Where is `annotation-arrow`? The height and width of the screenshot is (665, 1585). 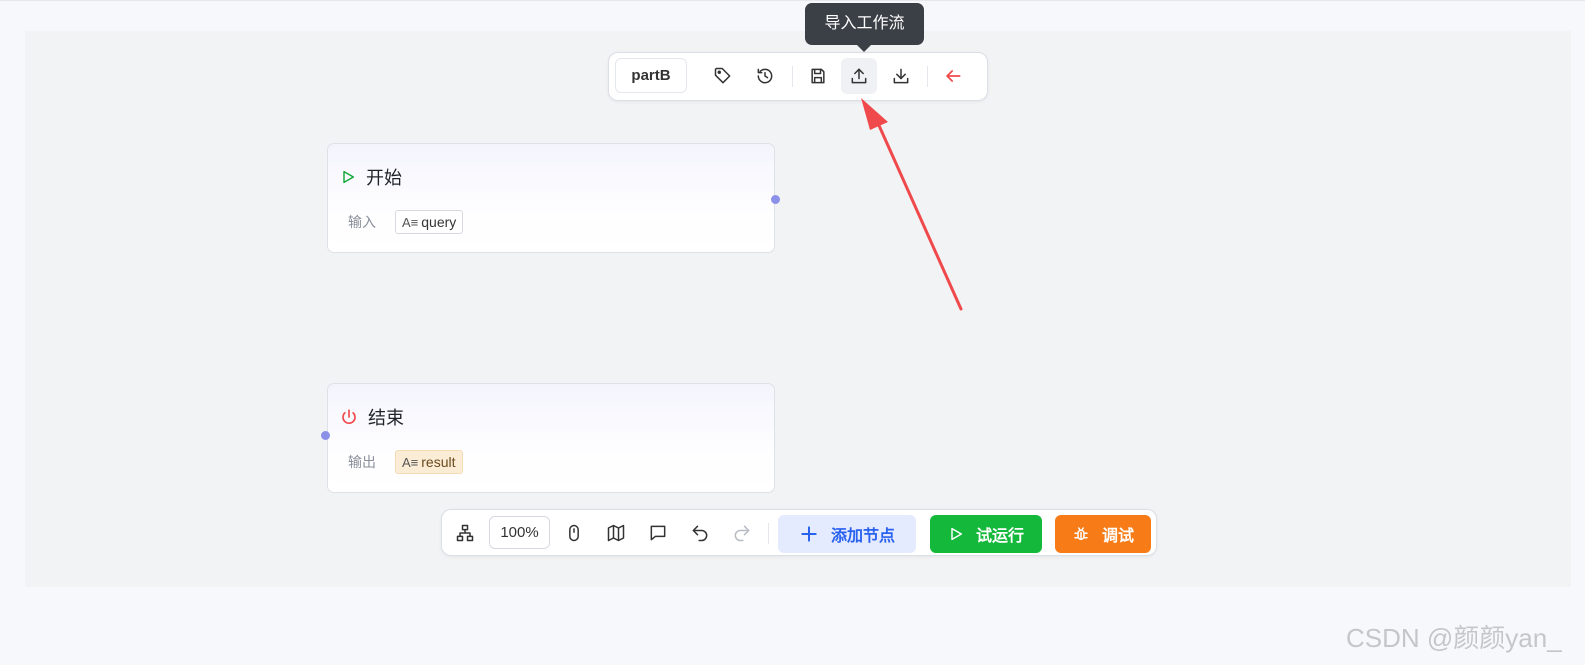 annotation-arrow is located at coordinates (912, 204).